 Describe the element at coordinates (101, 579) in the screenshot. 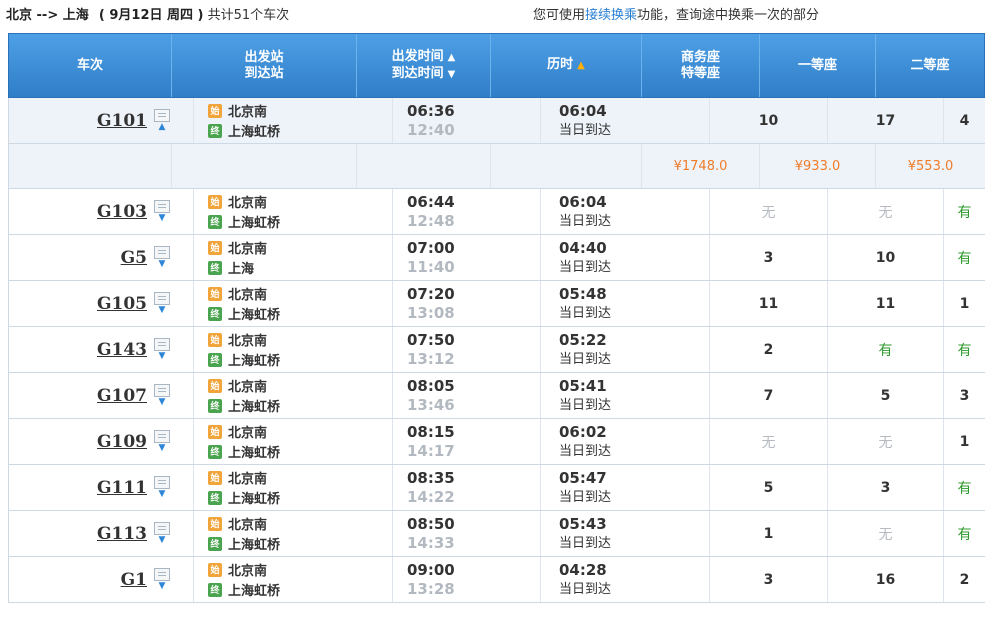

I see `train-cell: G1 ▼` at that location.